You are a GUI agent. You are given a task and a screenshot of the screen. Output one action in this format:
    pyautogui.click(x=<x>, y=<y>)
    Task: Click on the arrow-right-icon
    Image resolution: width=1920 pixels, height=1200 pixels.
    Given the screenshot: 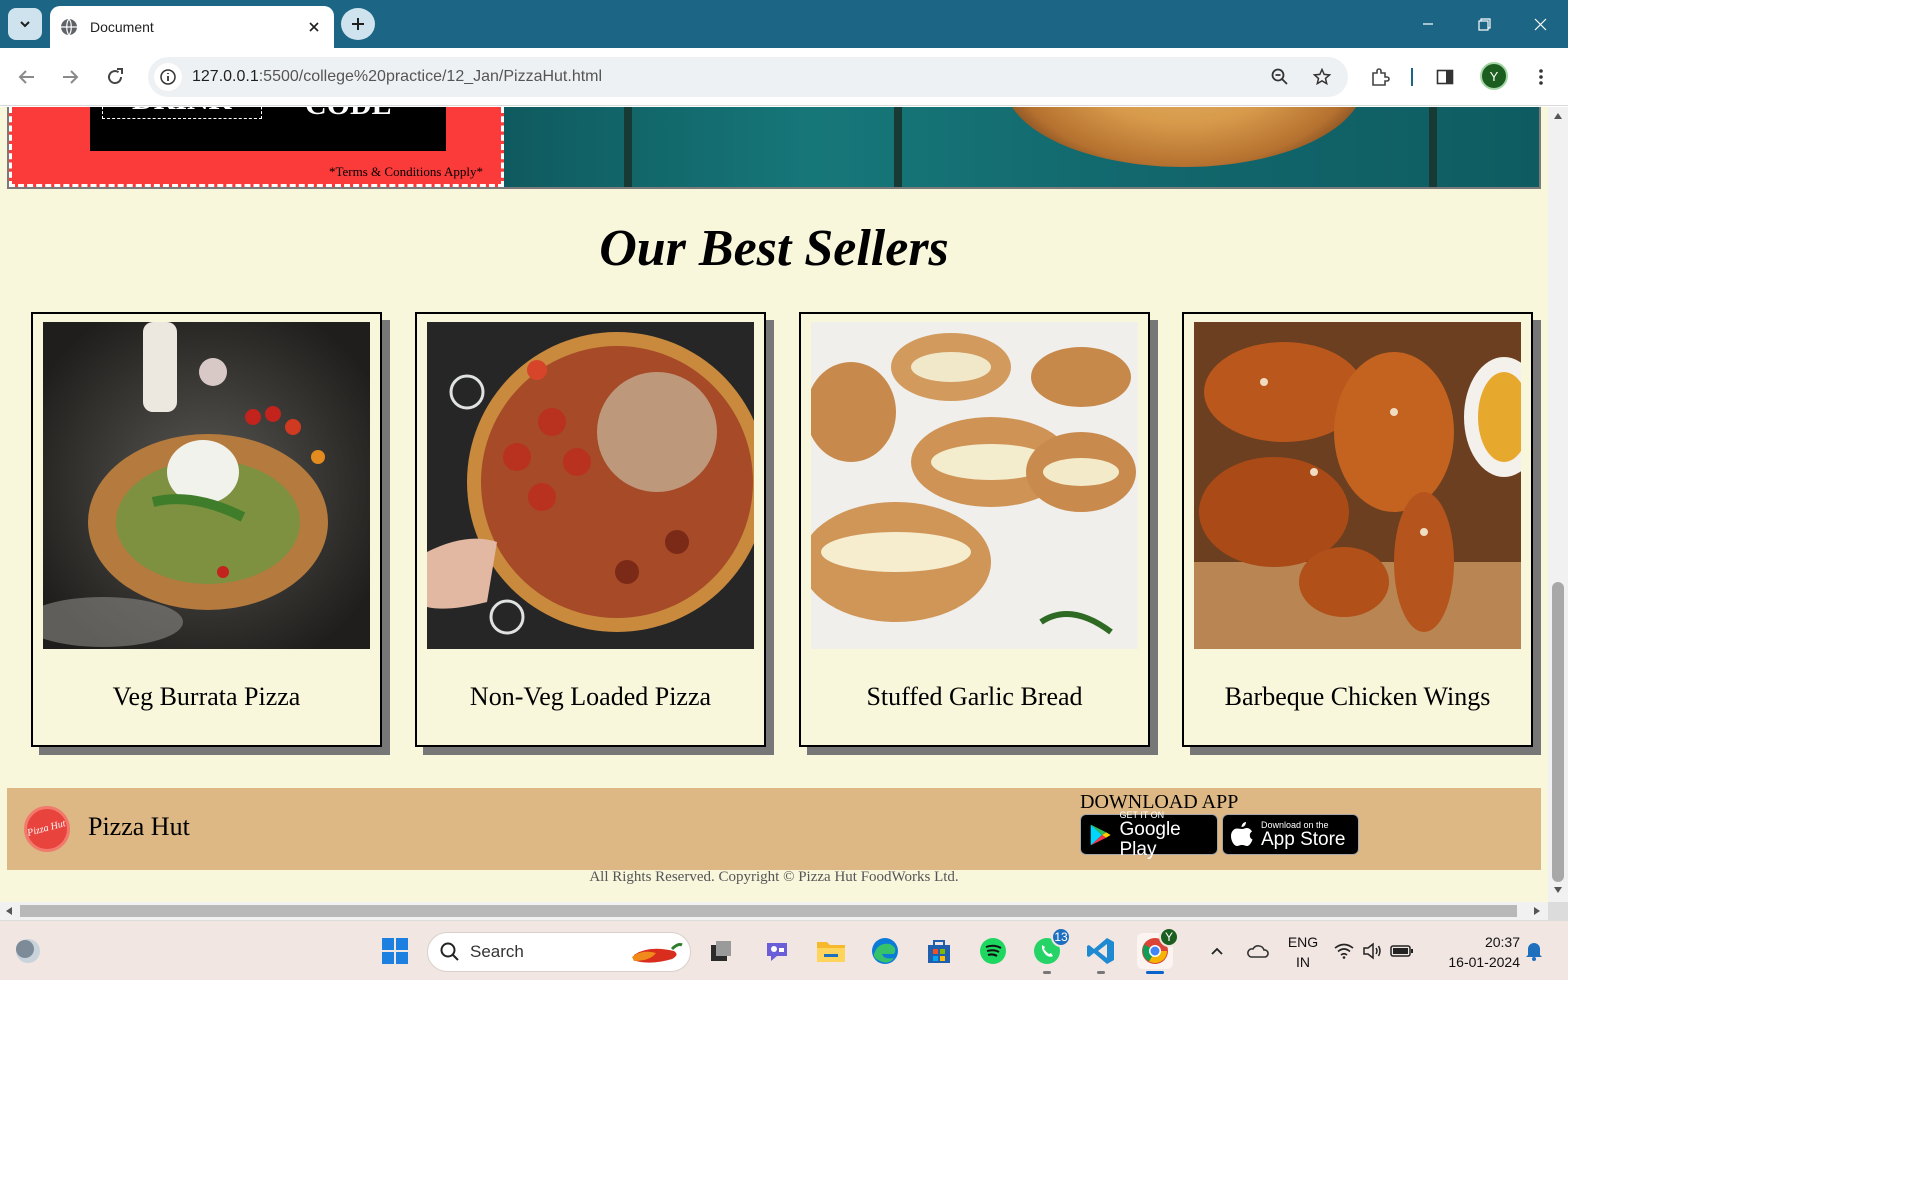 What is the action you would take?
    pyautogui.click(x=71, y=77)
    